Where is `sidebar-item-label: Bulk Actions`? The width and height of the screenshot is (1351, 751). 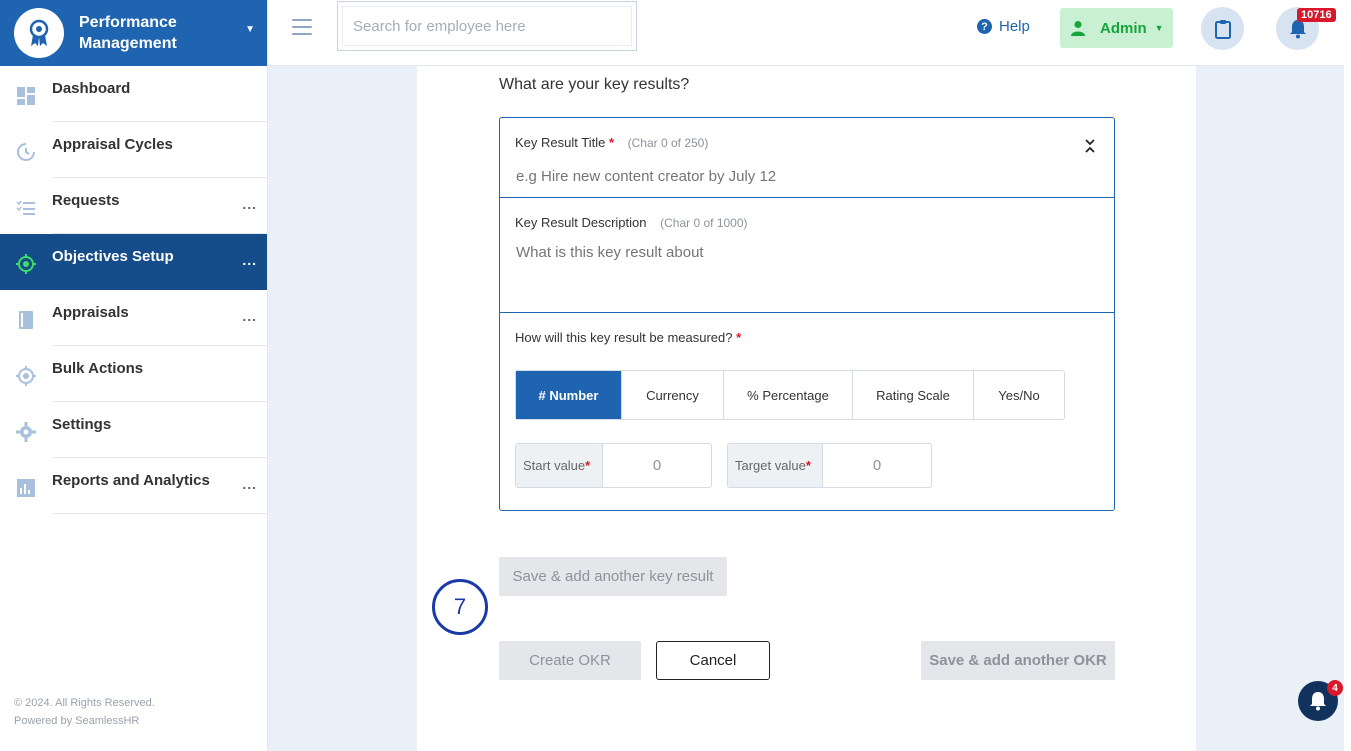 sidebar-item-label: Bulk Actions is located at coordinates (98, 368).